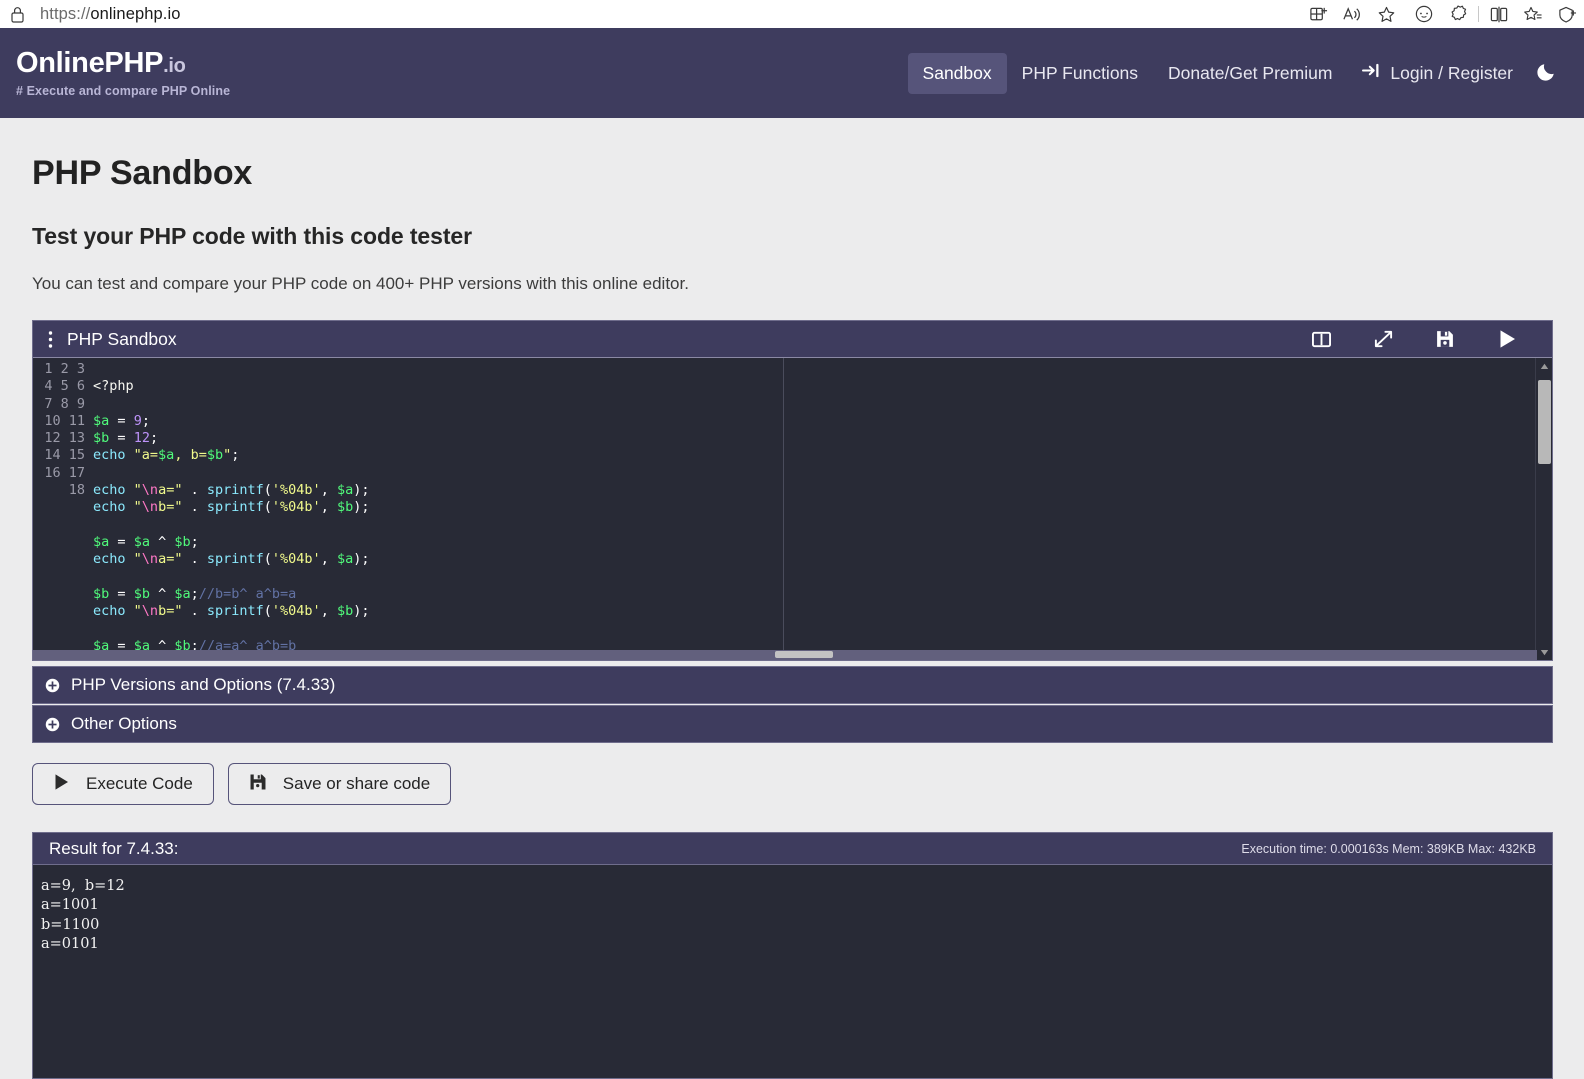 The width and height of the screenshot is (1584, 1079). Describe the element at coordinates (792, 14) in the screenshot. I see `browser-toolbar: https://onlinephp.io` at that location.